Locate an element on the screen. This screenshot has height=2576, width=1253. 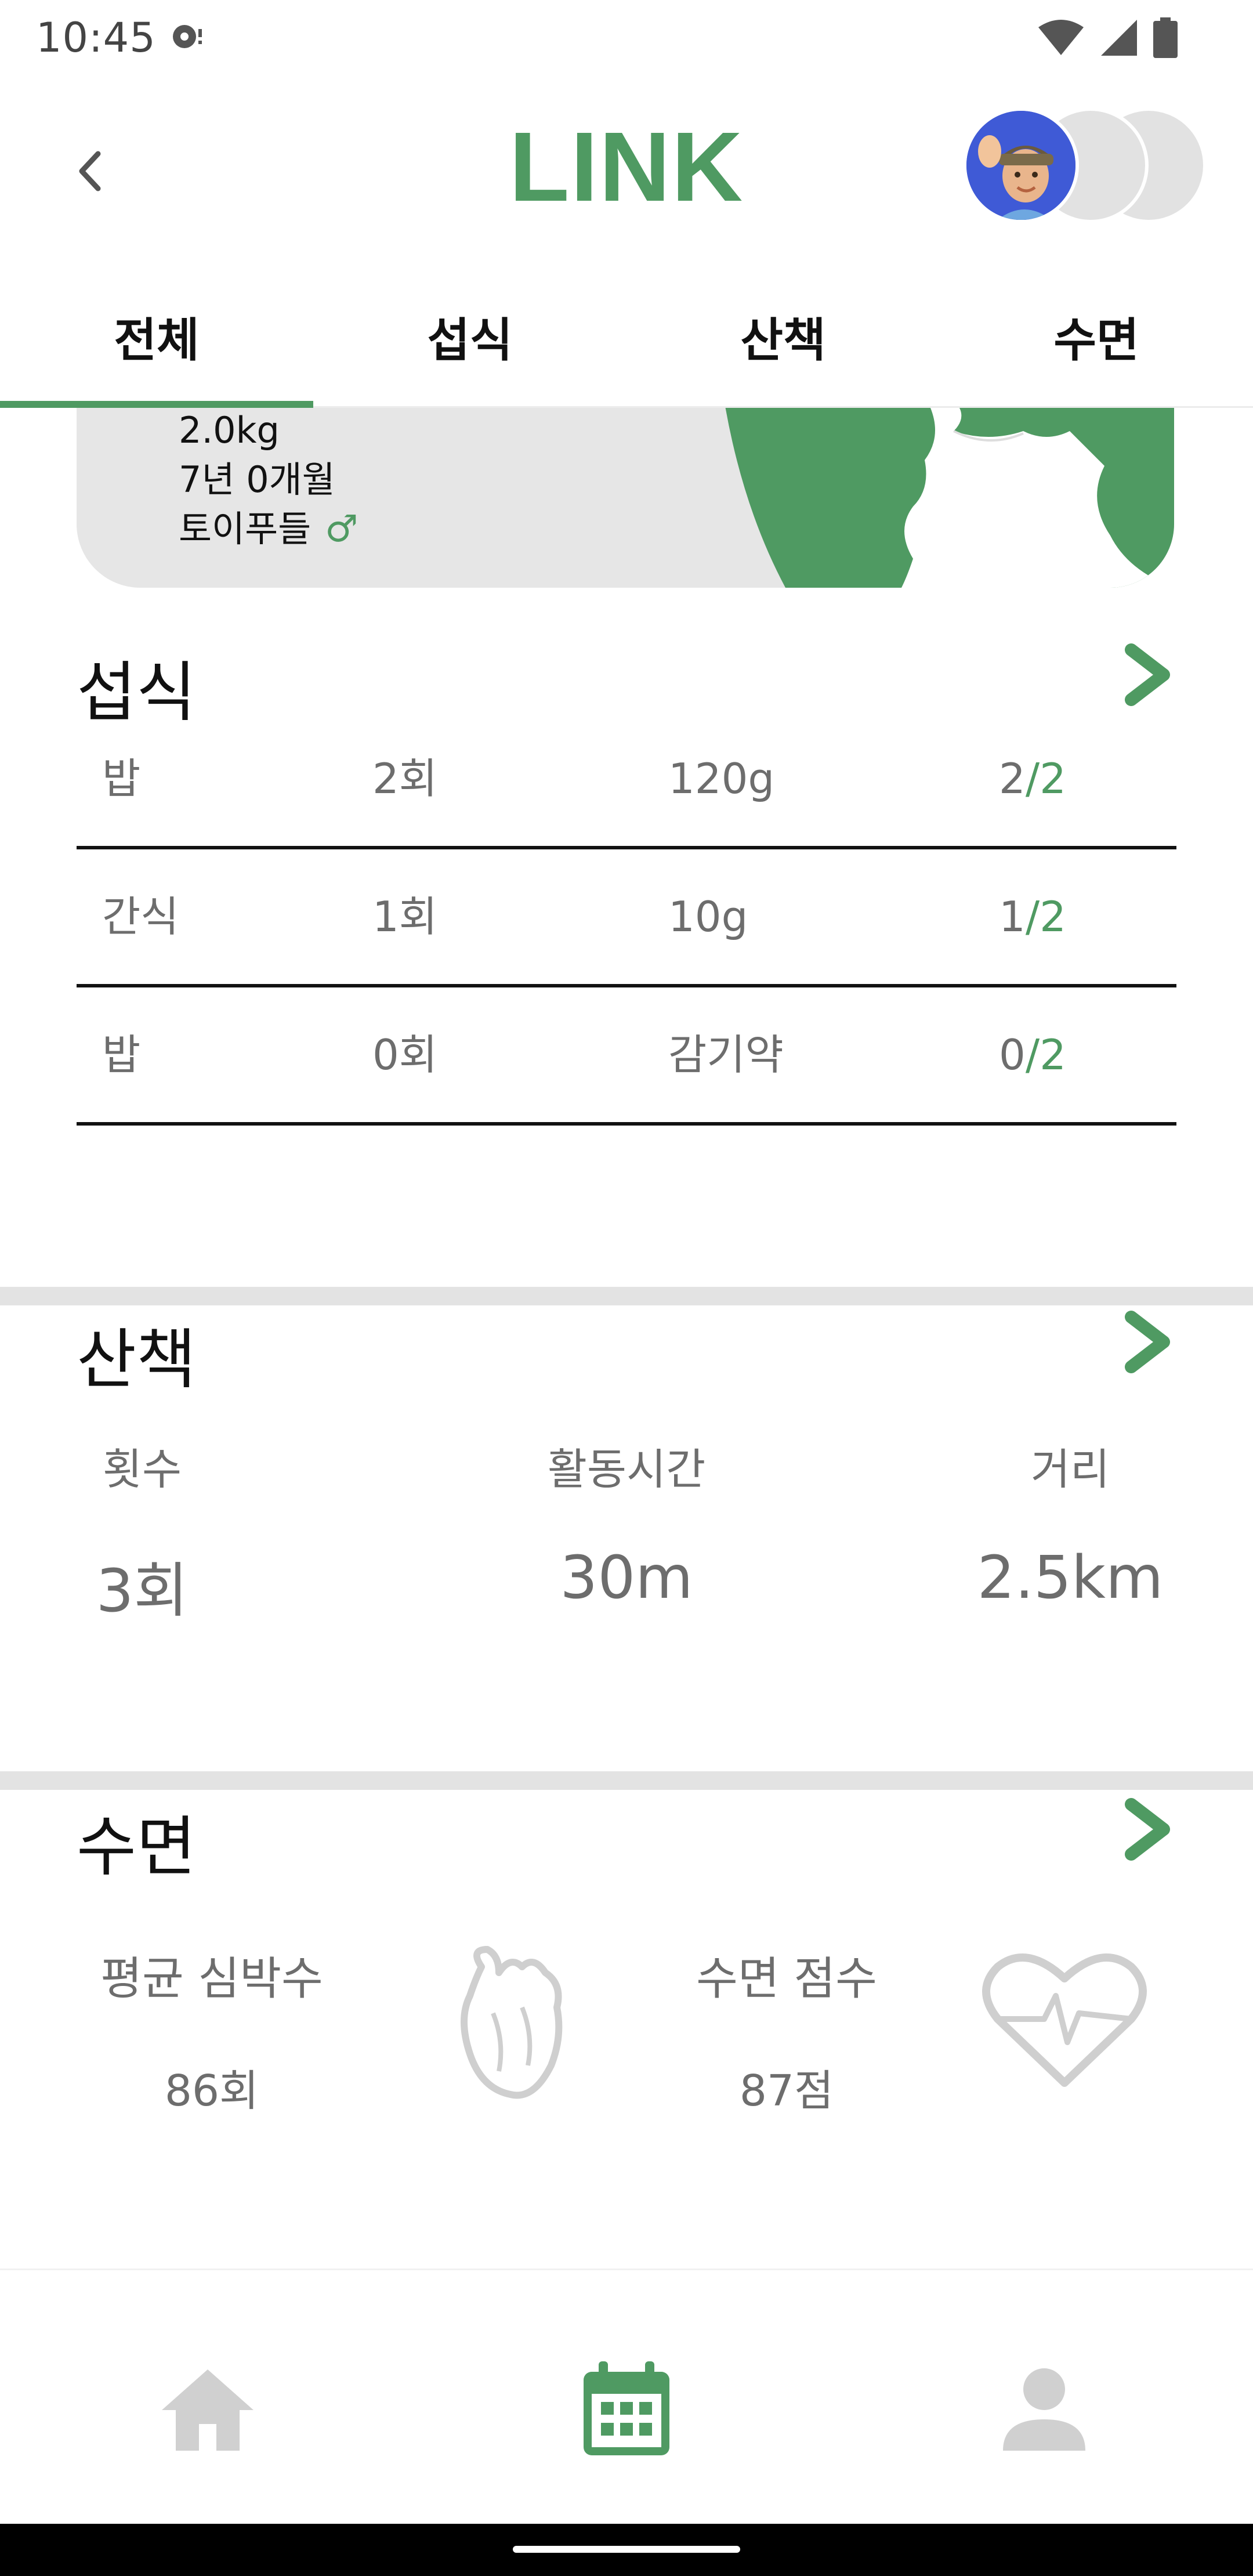
tab-feeding: 섭식 is located at coordinates (469, 336).